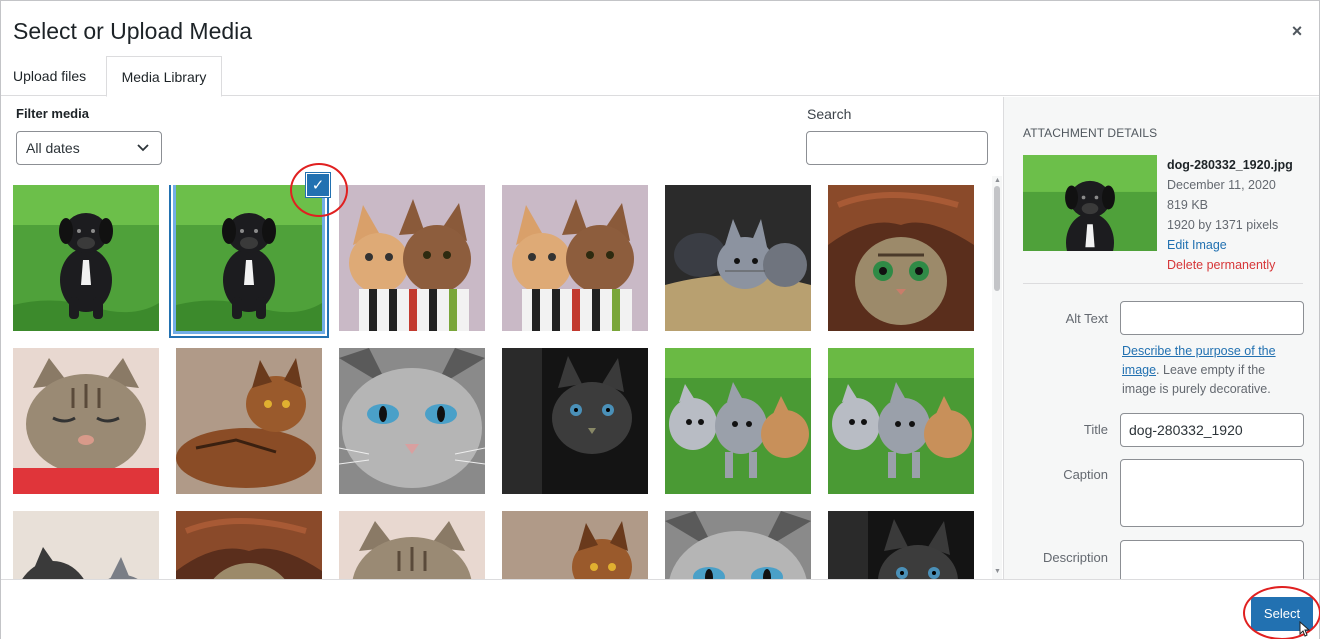 This screenshot has width=1320, height=639. Describe the element at coordinates (1163, 283) in the screenshot. I see `sidebar-divider` at that location.